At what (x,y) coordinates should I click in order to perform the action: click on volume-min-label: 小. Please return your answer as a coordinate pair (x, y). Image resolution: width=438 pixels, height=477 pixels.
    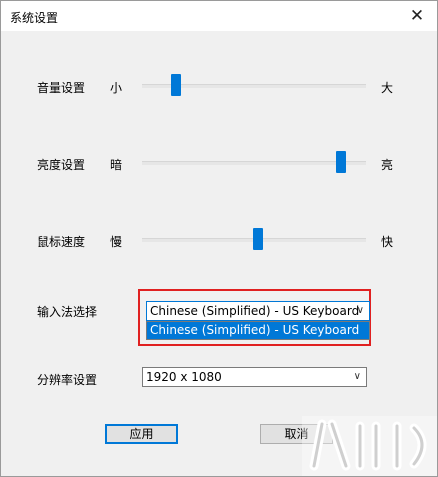
    Looking at the image, I should click on (116, 88).